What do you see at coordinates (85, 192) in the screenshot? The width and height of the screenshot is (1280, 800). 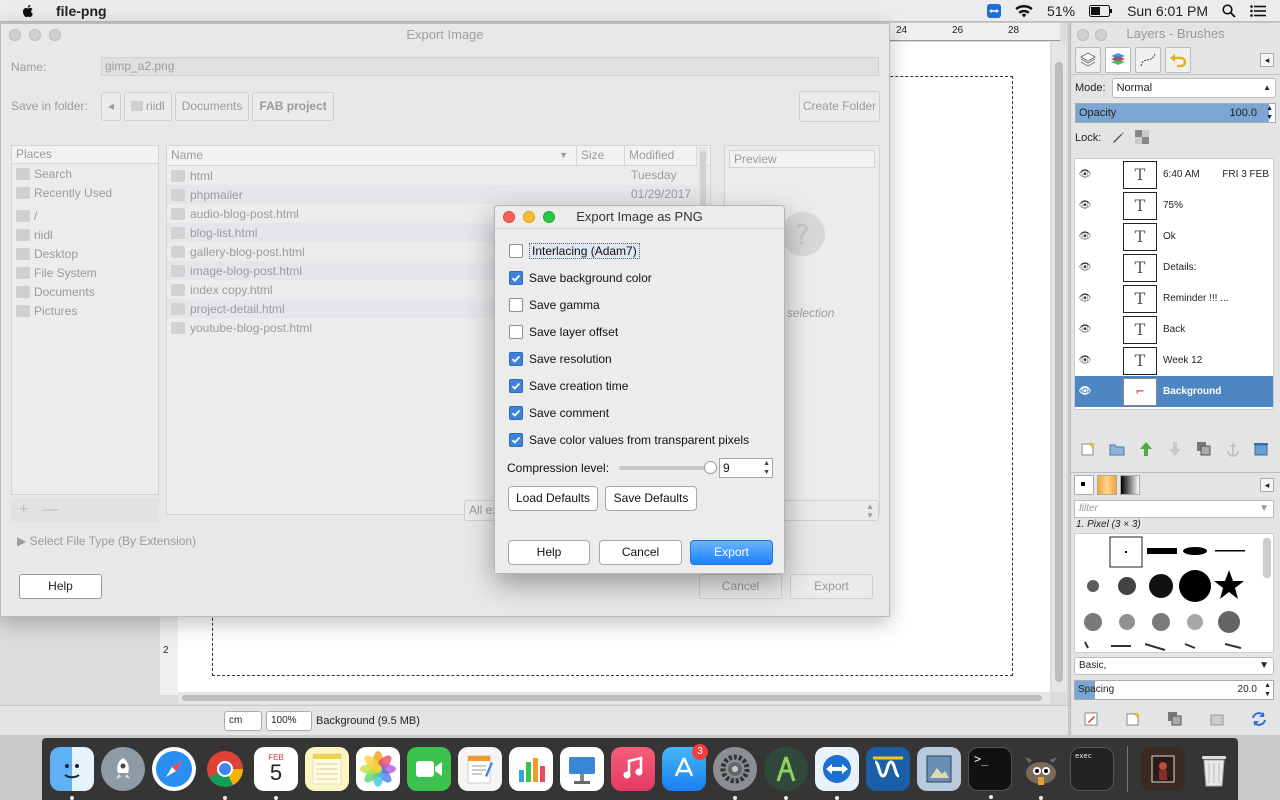 I see `place-item-recently-used: Recently Used` at bounding box center [85, 192].